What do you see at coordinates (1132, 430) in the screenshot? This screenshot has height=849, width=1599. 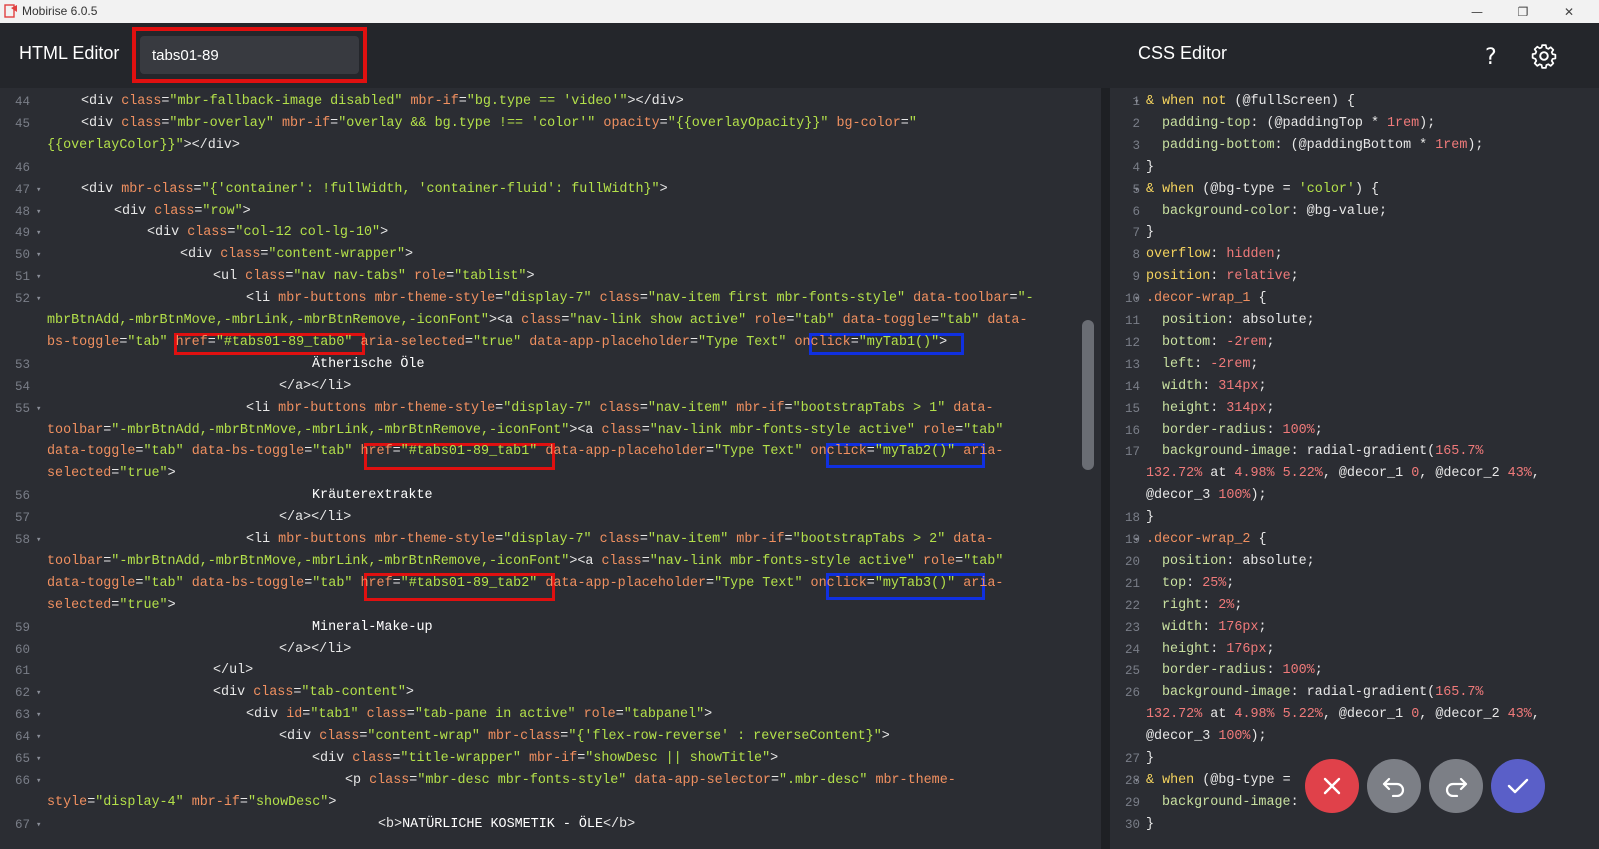 I see `line-number: 16` at bounding box center [1132, 430].